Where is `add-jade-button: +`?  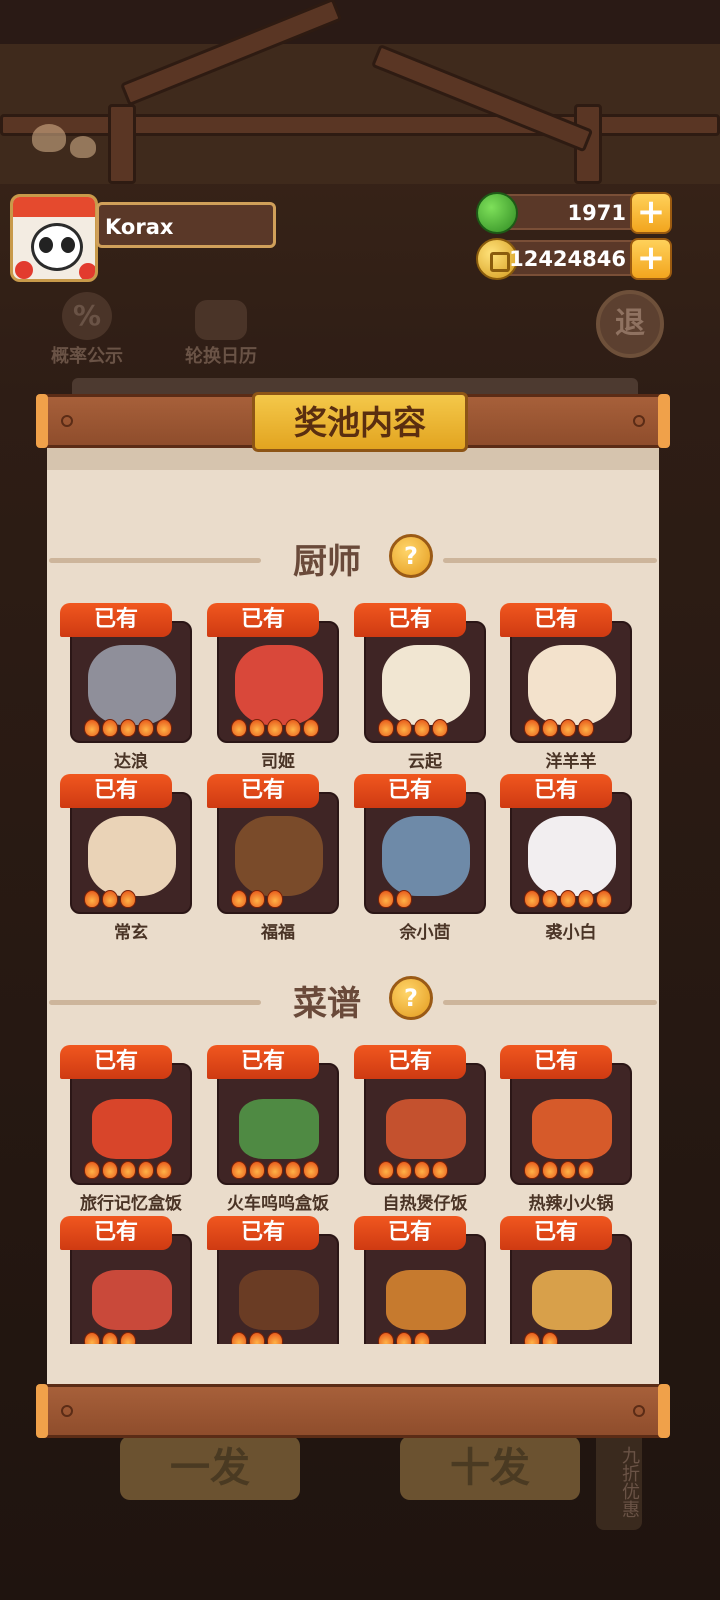 add-jade-button: + is located at coordinates (651, 213).